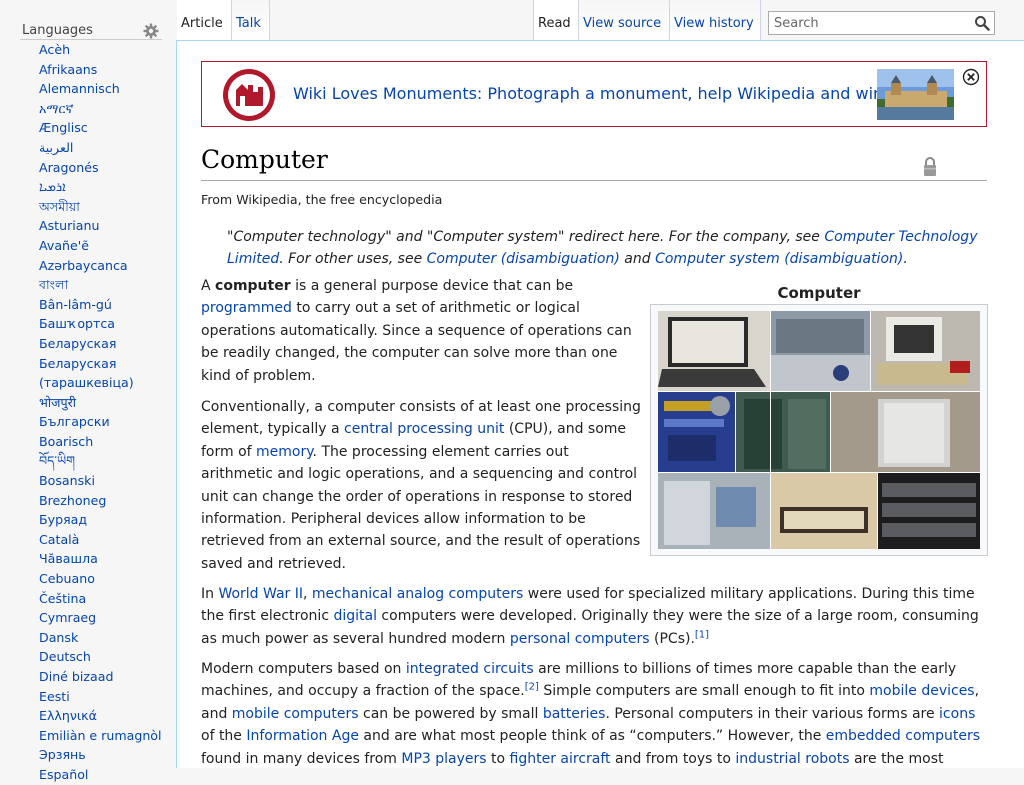 This screenshot has height=785, width=1024. Describe the element at coordinates (100, 520) in the screenshot. I see `language-item: Буряад` at that location.